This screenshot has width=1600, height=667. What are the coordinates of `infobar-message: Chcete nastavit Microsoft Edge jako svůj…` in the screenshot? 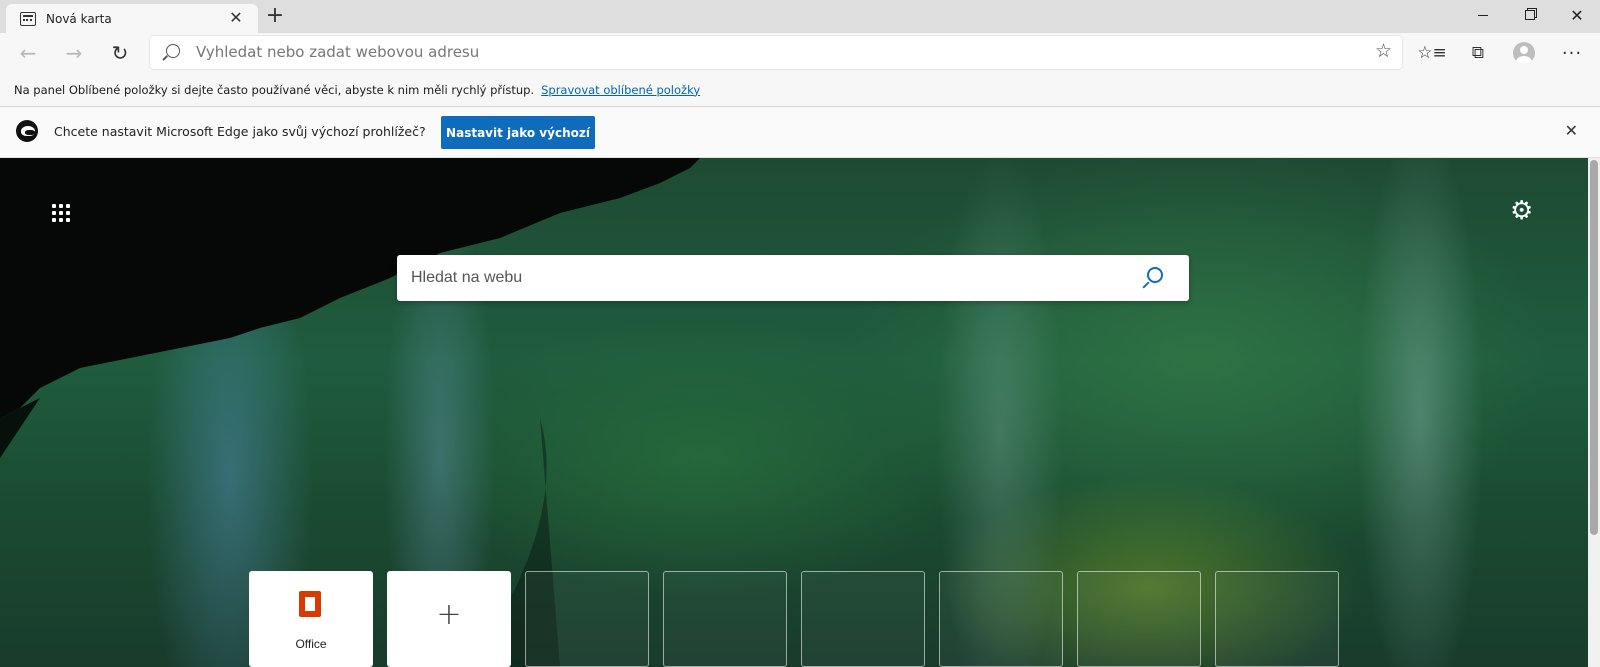 It's located at (240, 131).